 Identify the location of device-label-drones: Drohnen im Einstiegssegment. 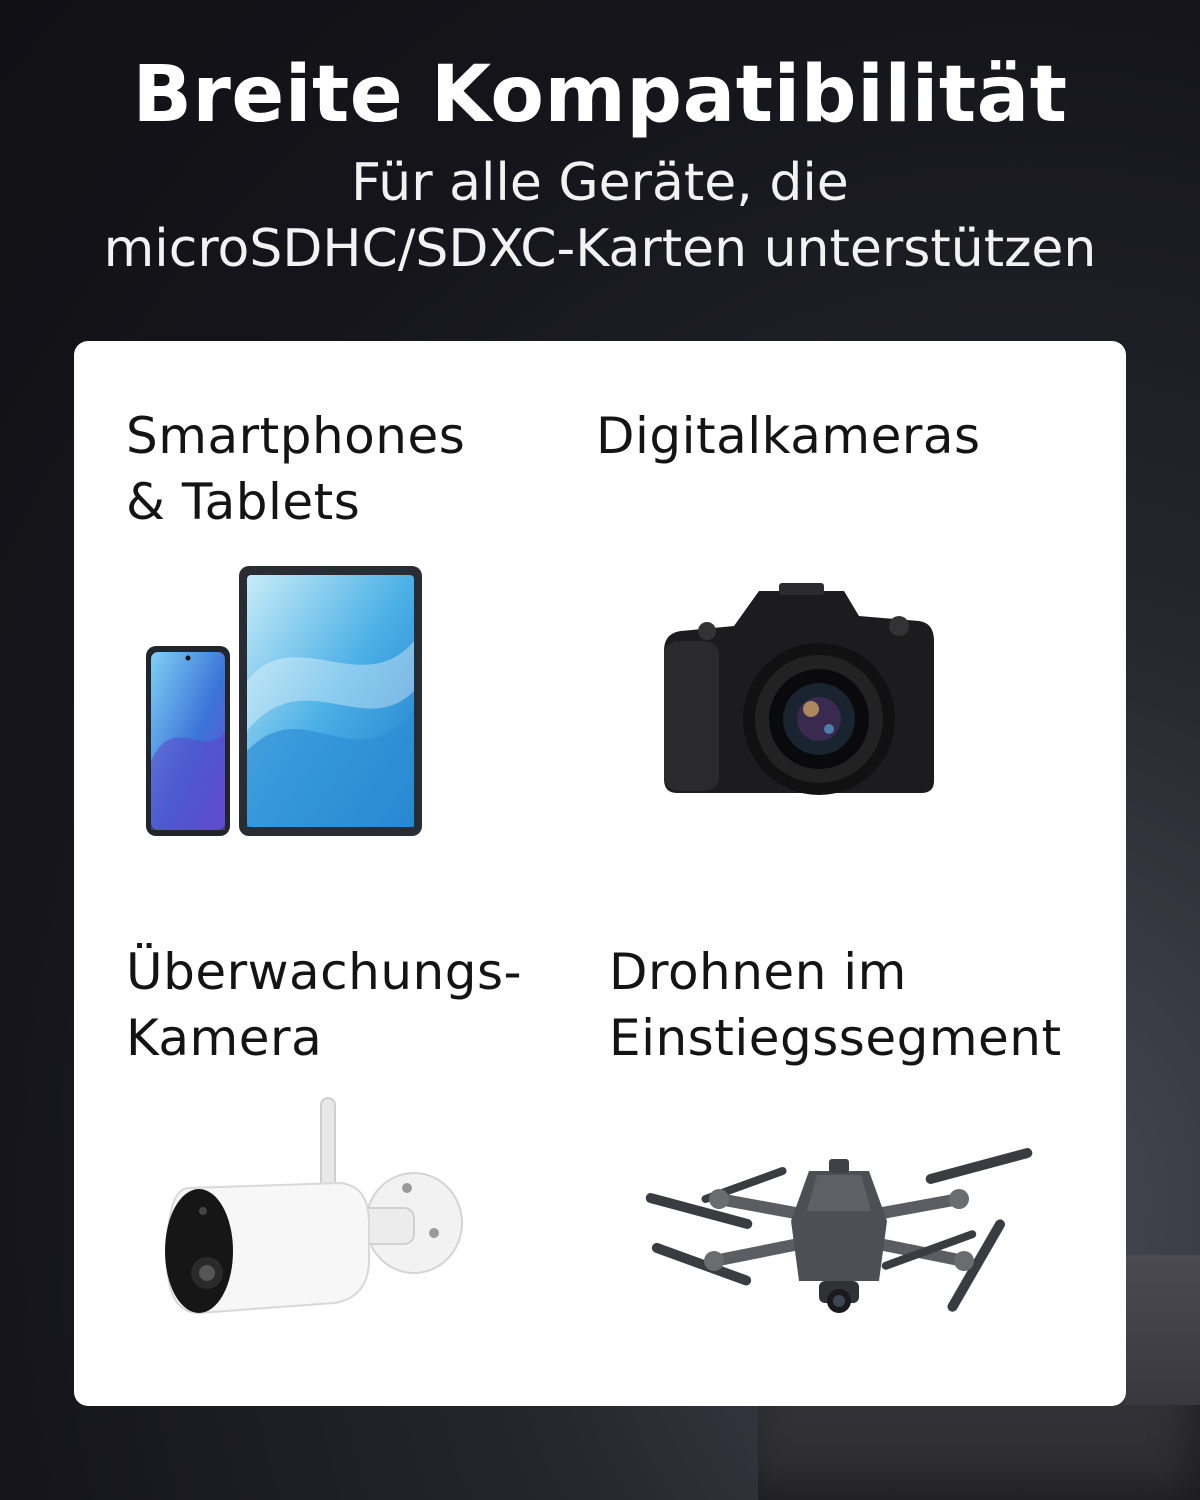
(835, 1005).